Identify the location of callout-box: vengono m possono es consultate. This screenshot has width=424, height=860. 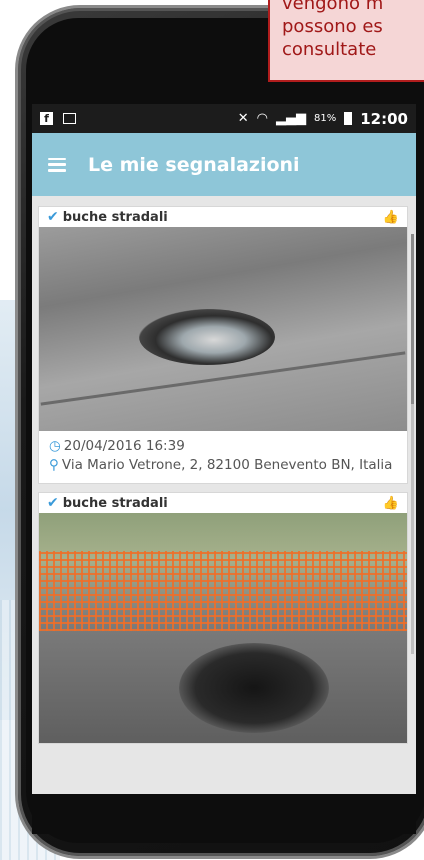
(346, 41).